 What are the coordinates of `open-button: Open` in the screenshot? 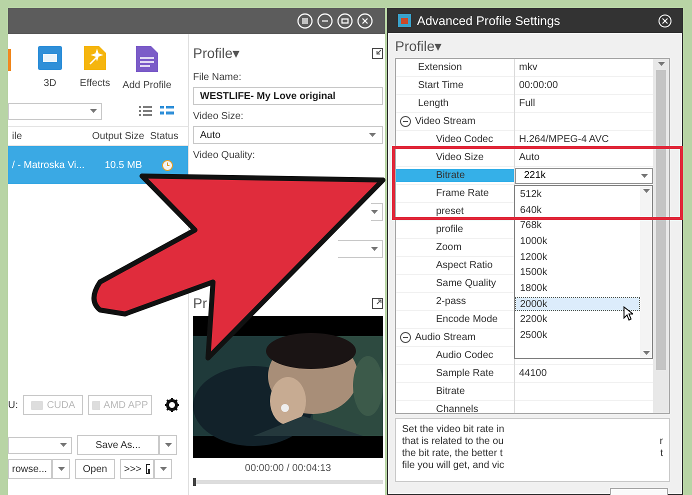 It's located at (95, 469).